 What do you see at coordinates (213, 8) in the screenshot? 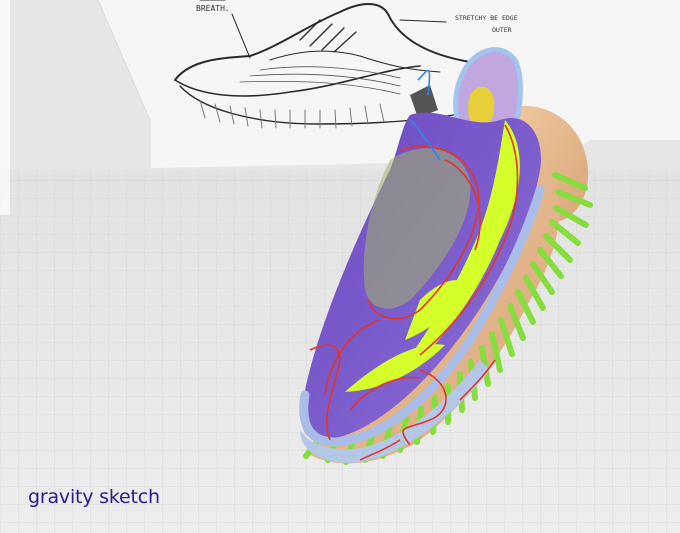
I see `sketch-note-breath: BREATH.` at bounding box center [213, 8].